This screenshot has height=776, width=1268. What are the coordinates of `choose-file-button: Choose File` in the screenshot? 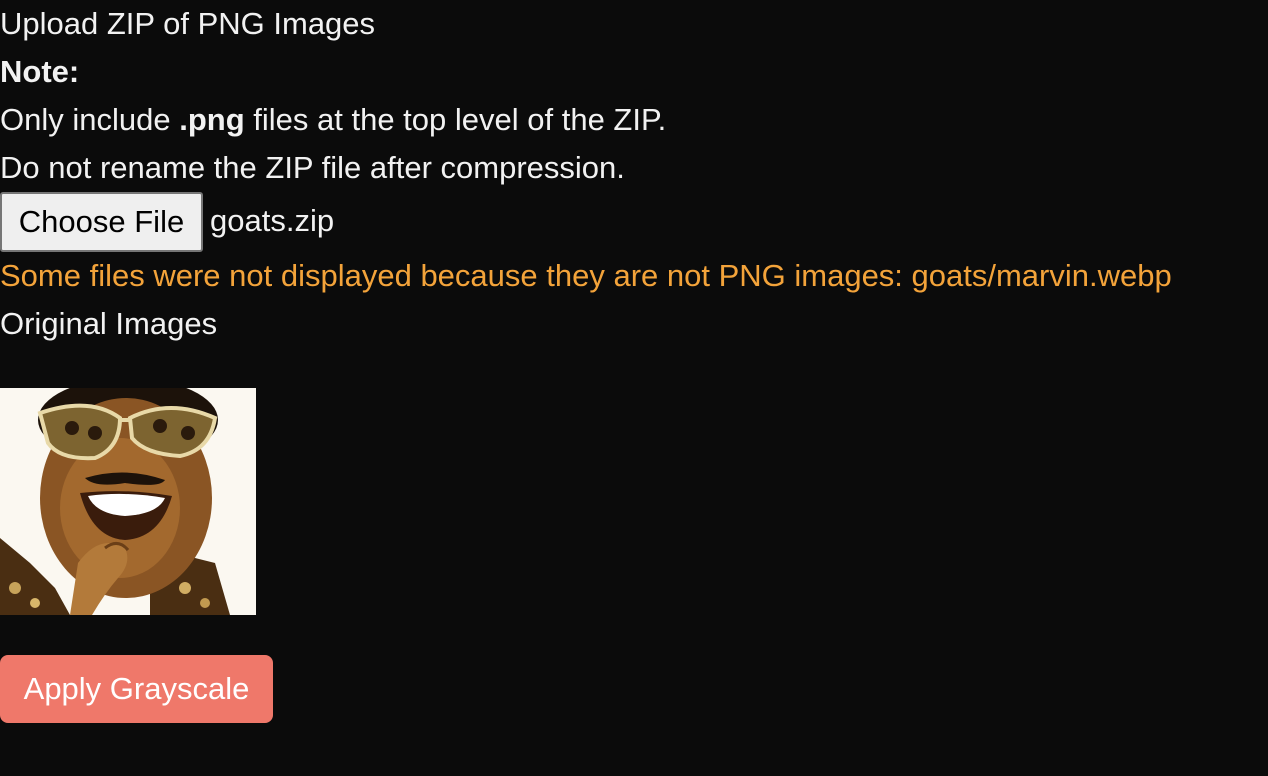 It's located at (101, 222).